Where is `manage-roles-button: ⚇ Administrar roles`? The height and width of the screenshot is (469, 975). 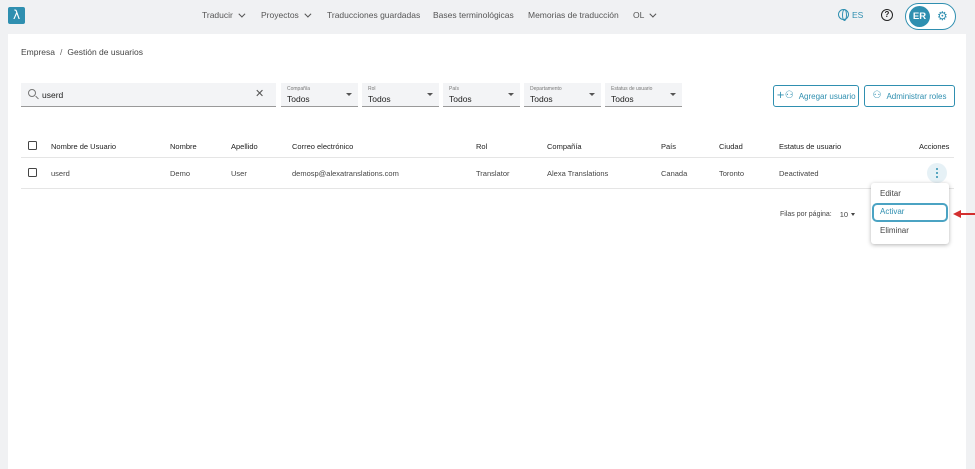 manage-roles-button: ⚇ Administrar roles is located at coordinates (909, 96).